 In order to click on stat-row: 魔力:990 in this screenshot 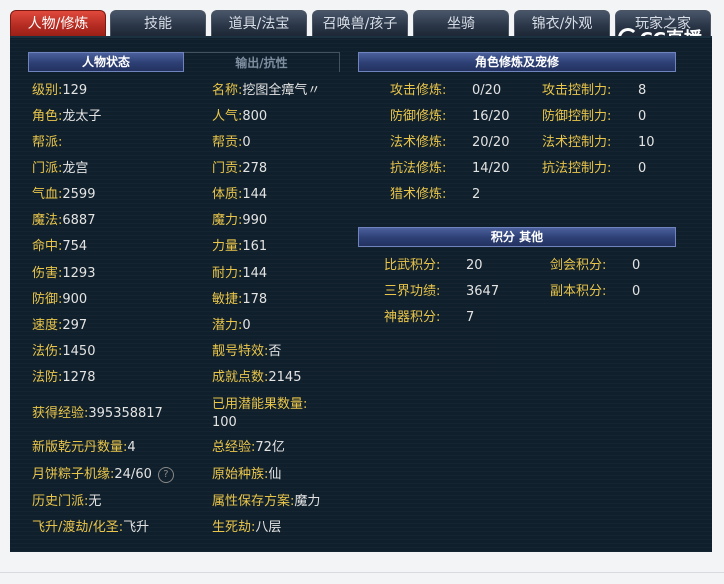, I will do `click(240, 220)`.